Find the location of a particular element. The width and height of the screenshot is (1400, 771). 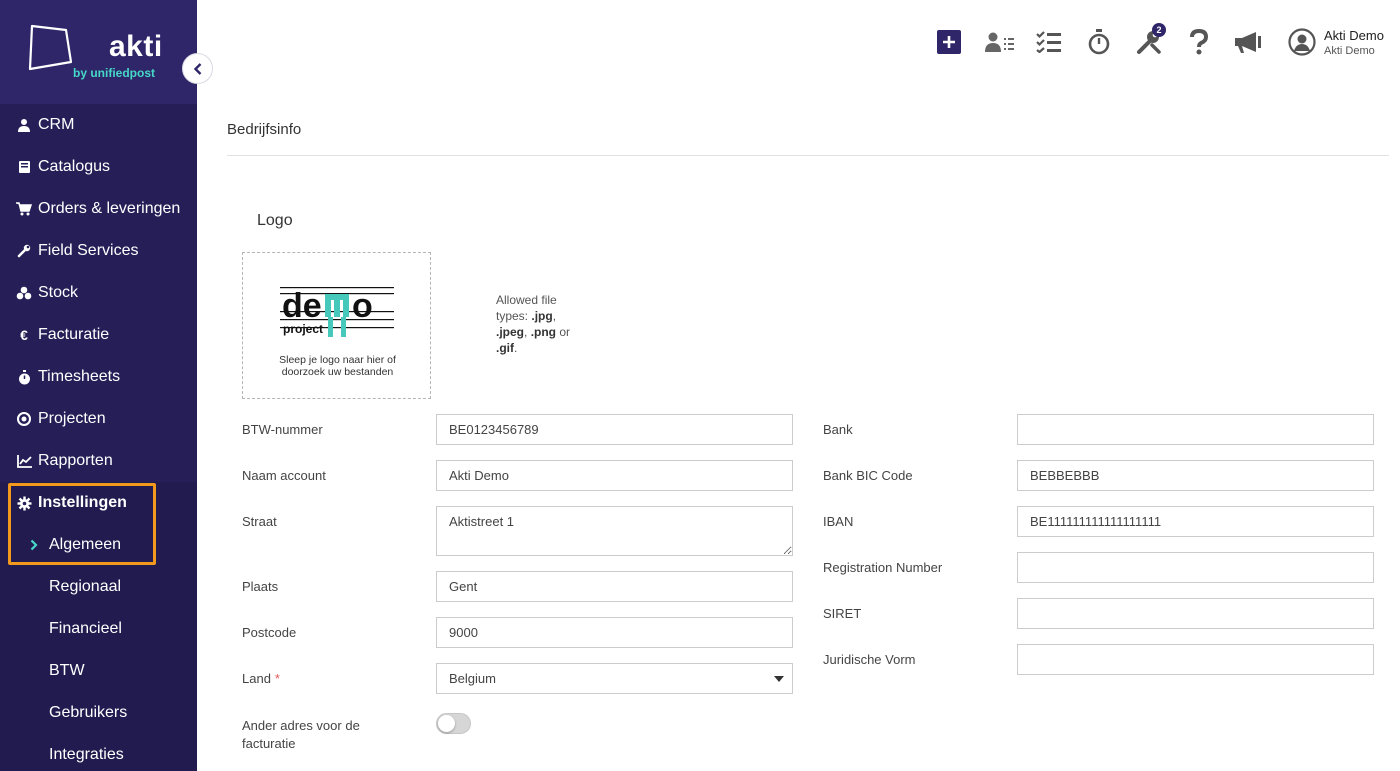

timer-button is located at coordinates (1099, 42).